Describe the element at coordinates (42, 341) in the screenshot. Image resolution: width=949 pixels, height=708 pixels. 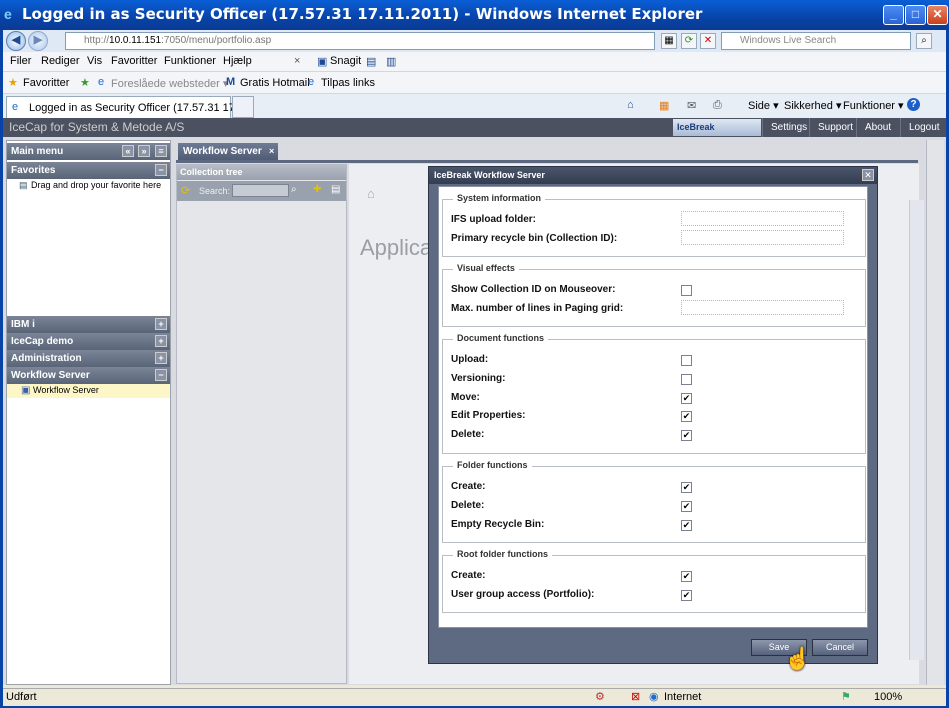
I see `section-icecap-demo-label: IceCap demo` at that location.